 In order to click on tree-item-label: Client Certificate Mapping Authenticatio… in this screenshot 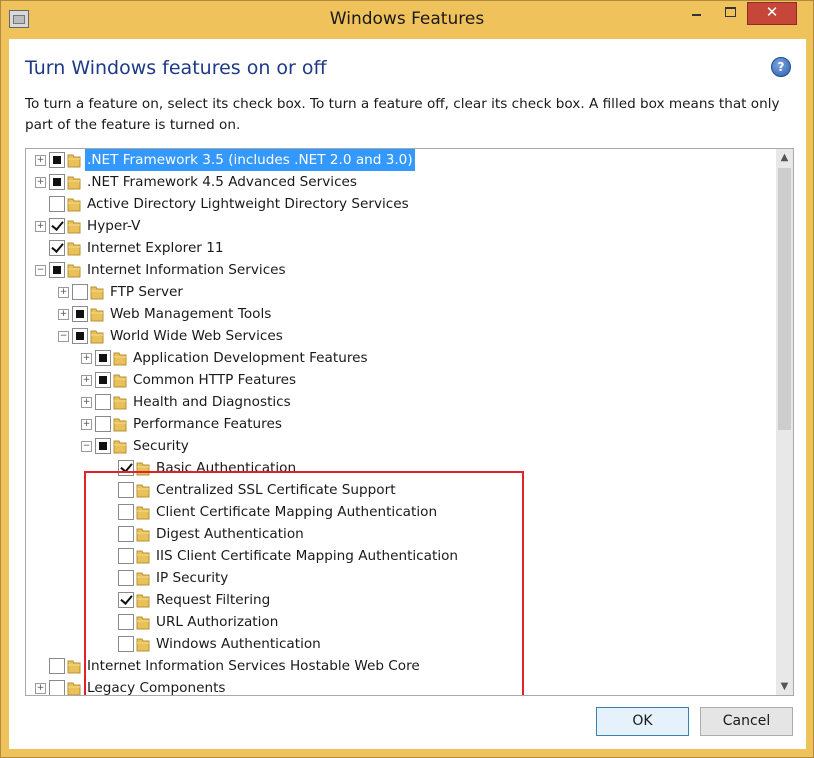, I will do `click(296, 512)`.